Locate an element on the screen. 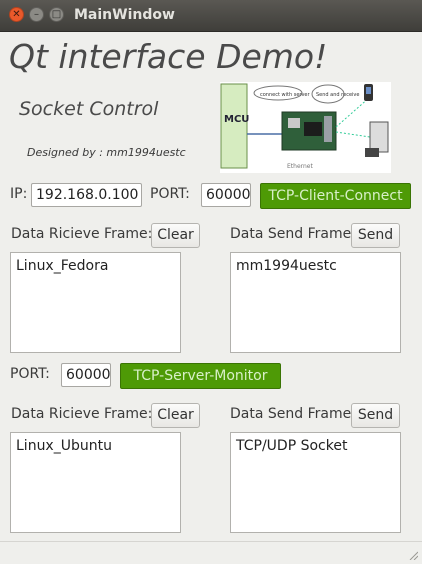 Image resolution: width=422 pixels, height=564 pixels. diagram-caption: Ethernet is located at coordinates (300, 166).